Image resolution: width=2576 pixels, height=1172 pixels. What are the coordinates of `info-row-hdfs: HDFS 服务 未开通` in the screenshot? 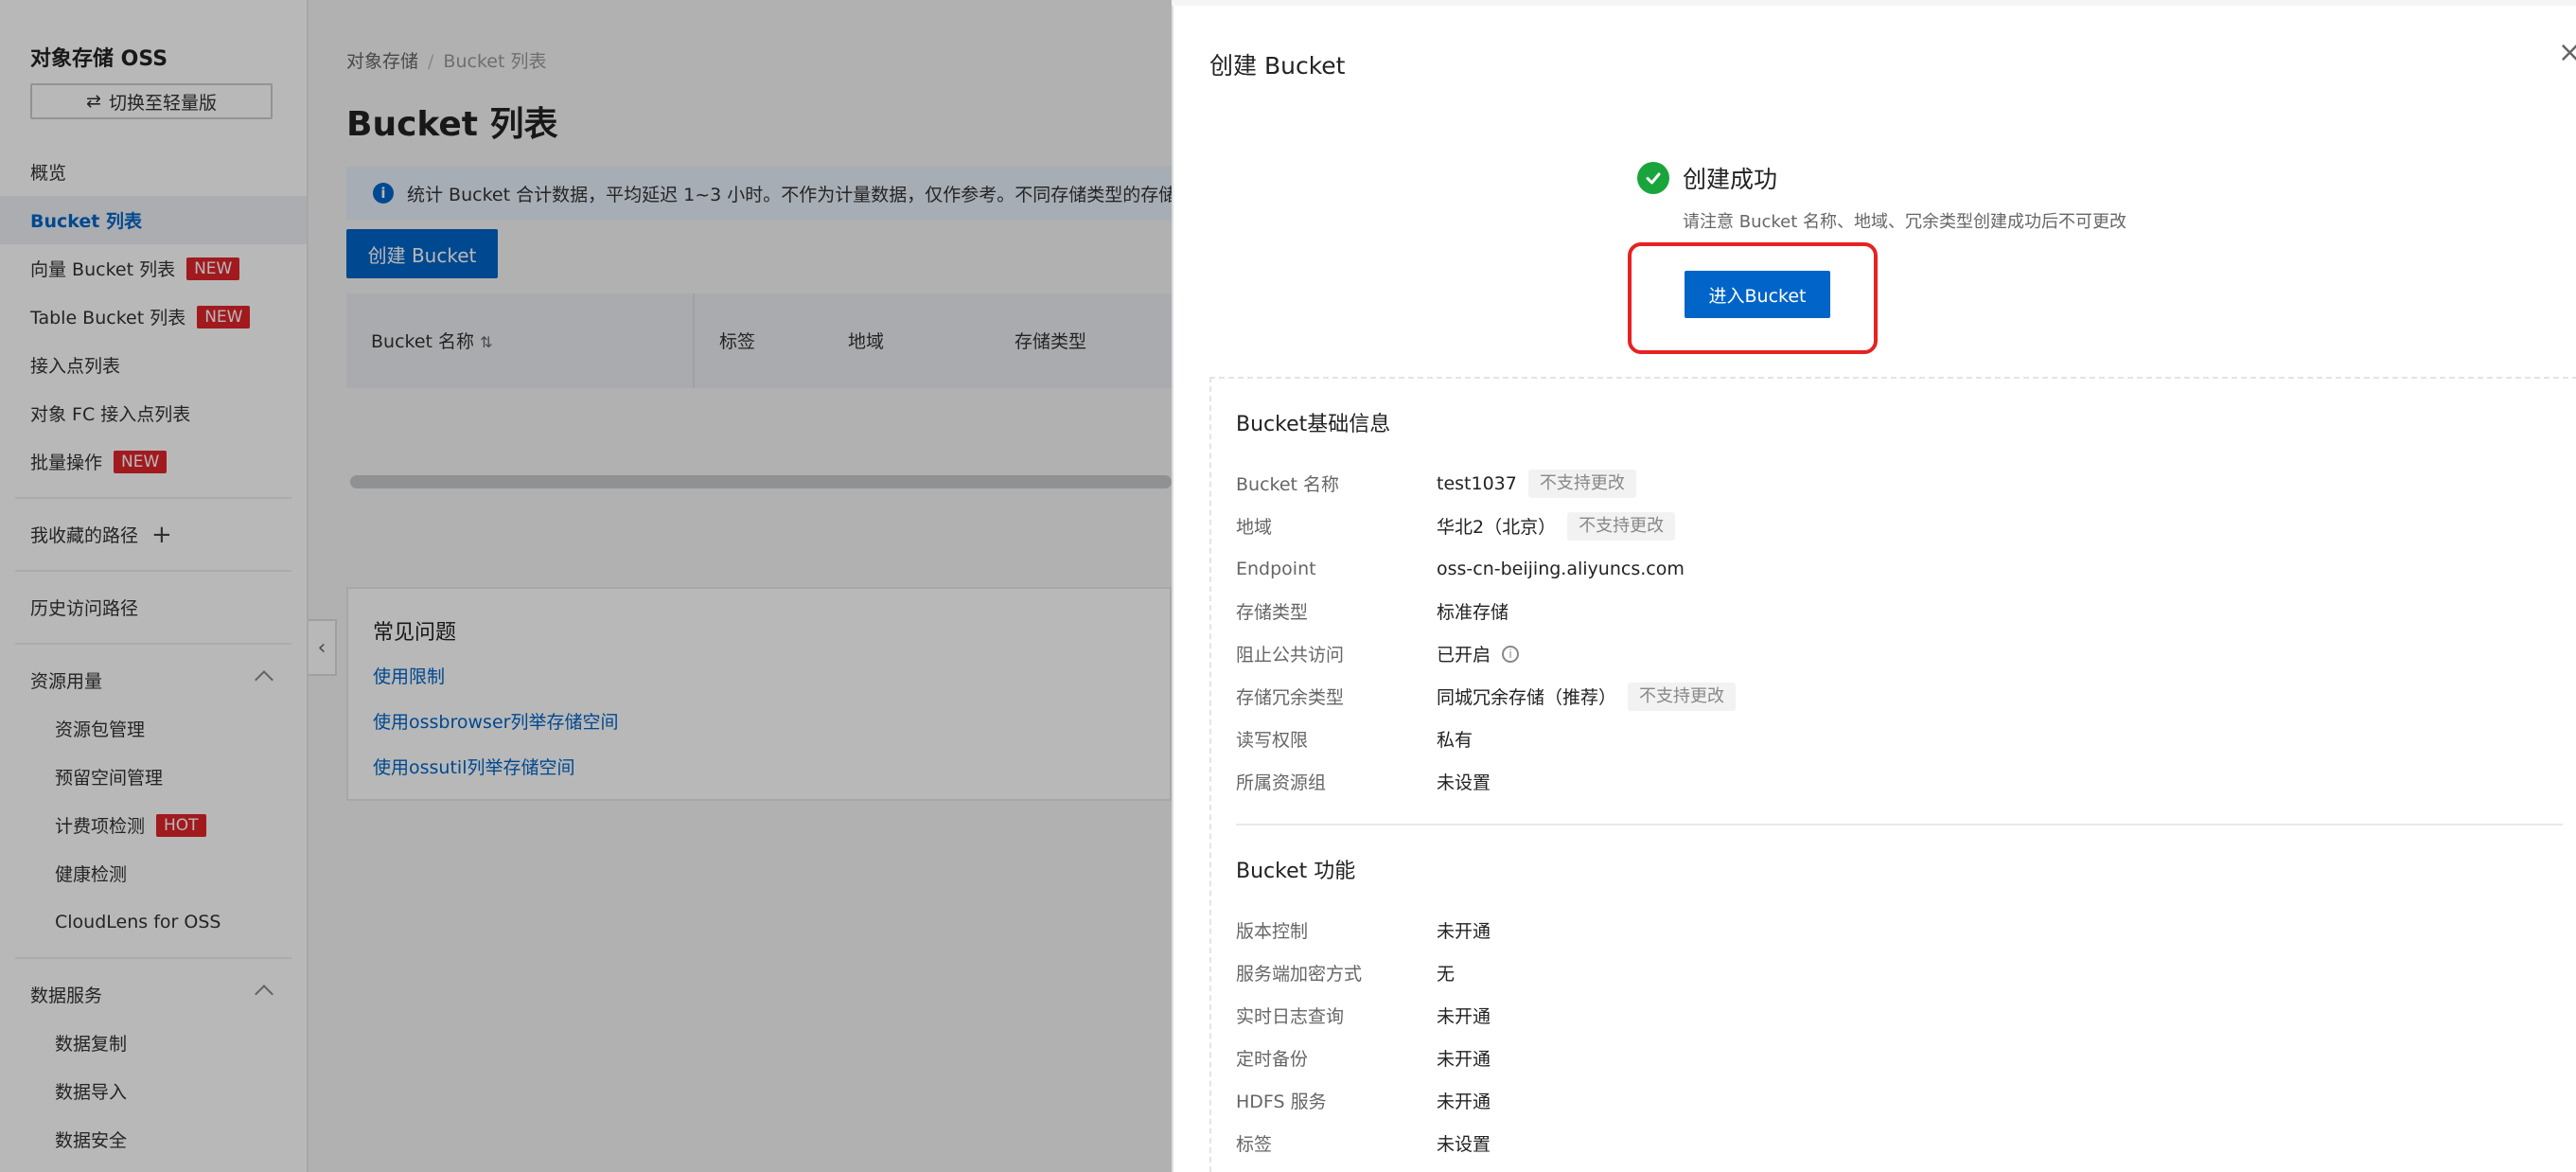 It's located at (1906, 1100).